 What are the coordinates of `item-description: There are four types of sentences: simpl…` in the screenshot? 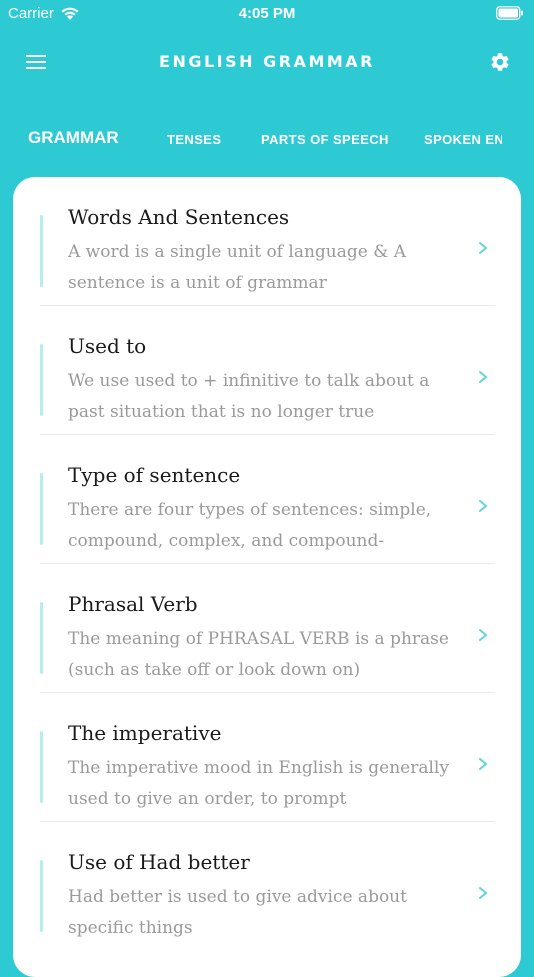 It's located at (250, 525).